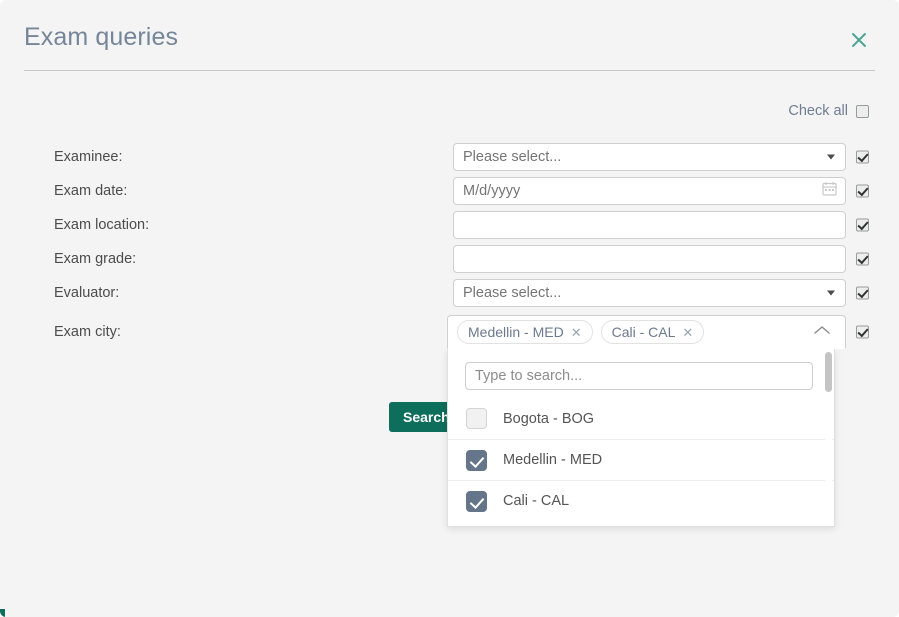 This screenshot has height=617, width=899. What do you see at coordinates (95, 259) in the screenshot?
I see `field-label-exam-grade: Exam grade:` at bounding box center [95, 259].